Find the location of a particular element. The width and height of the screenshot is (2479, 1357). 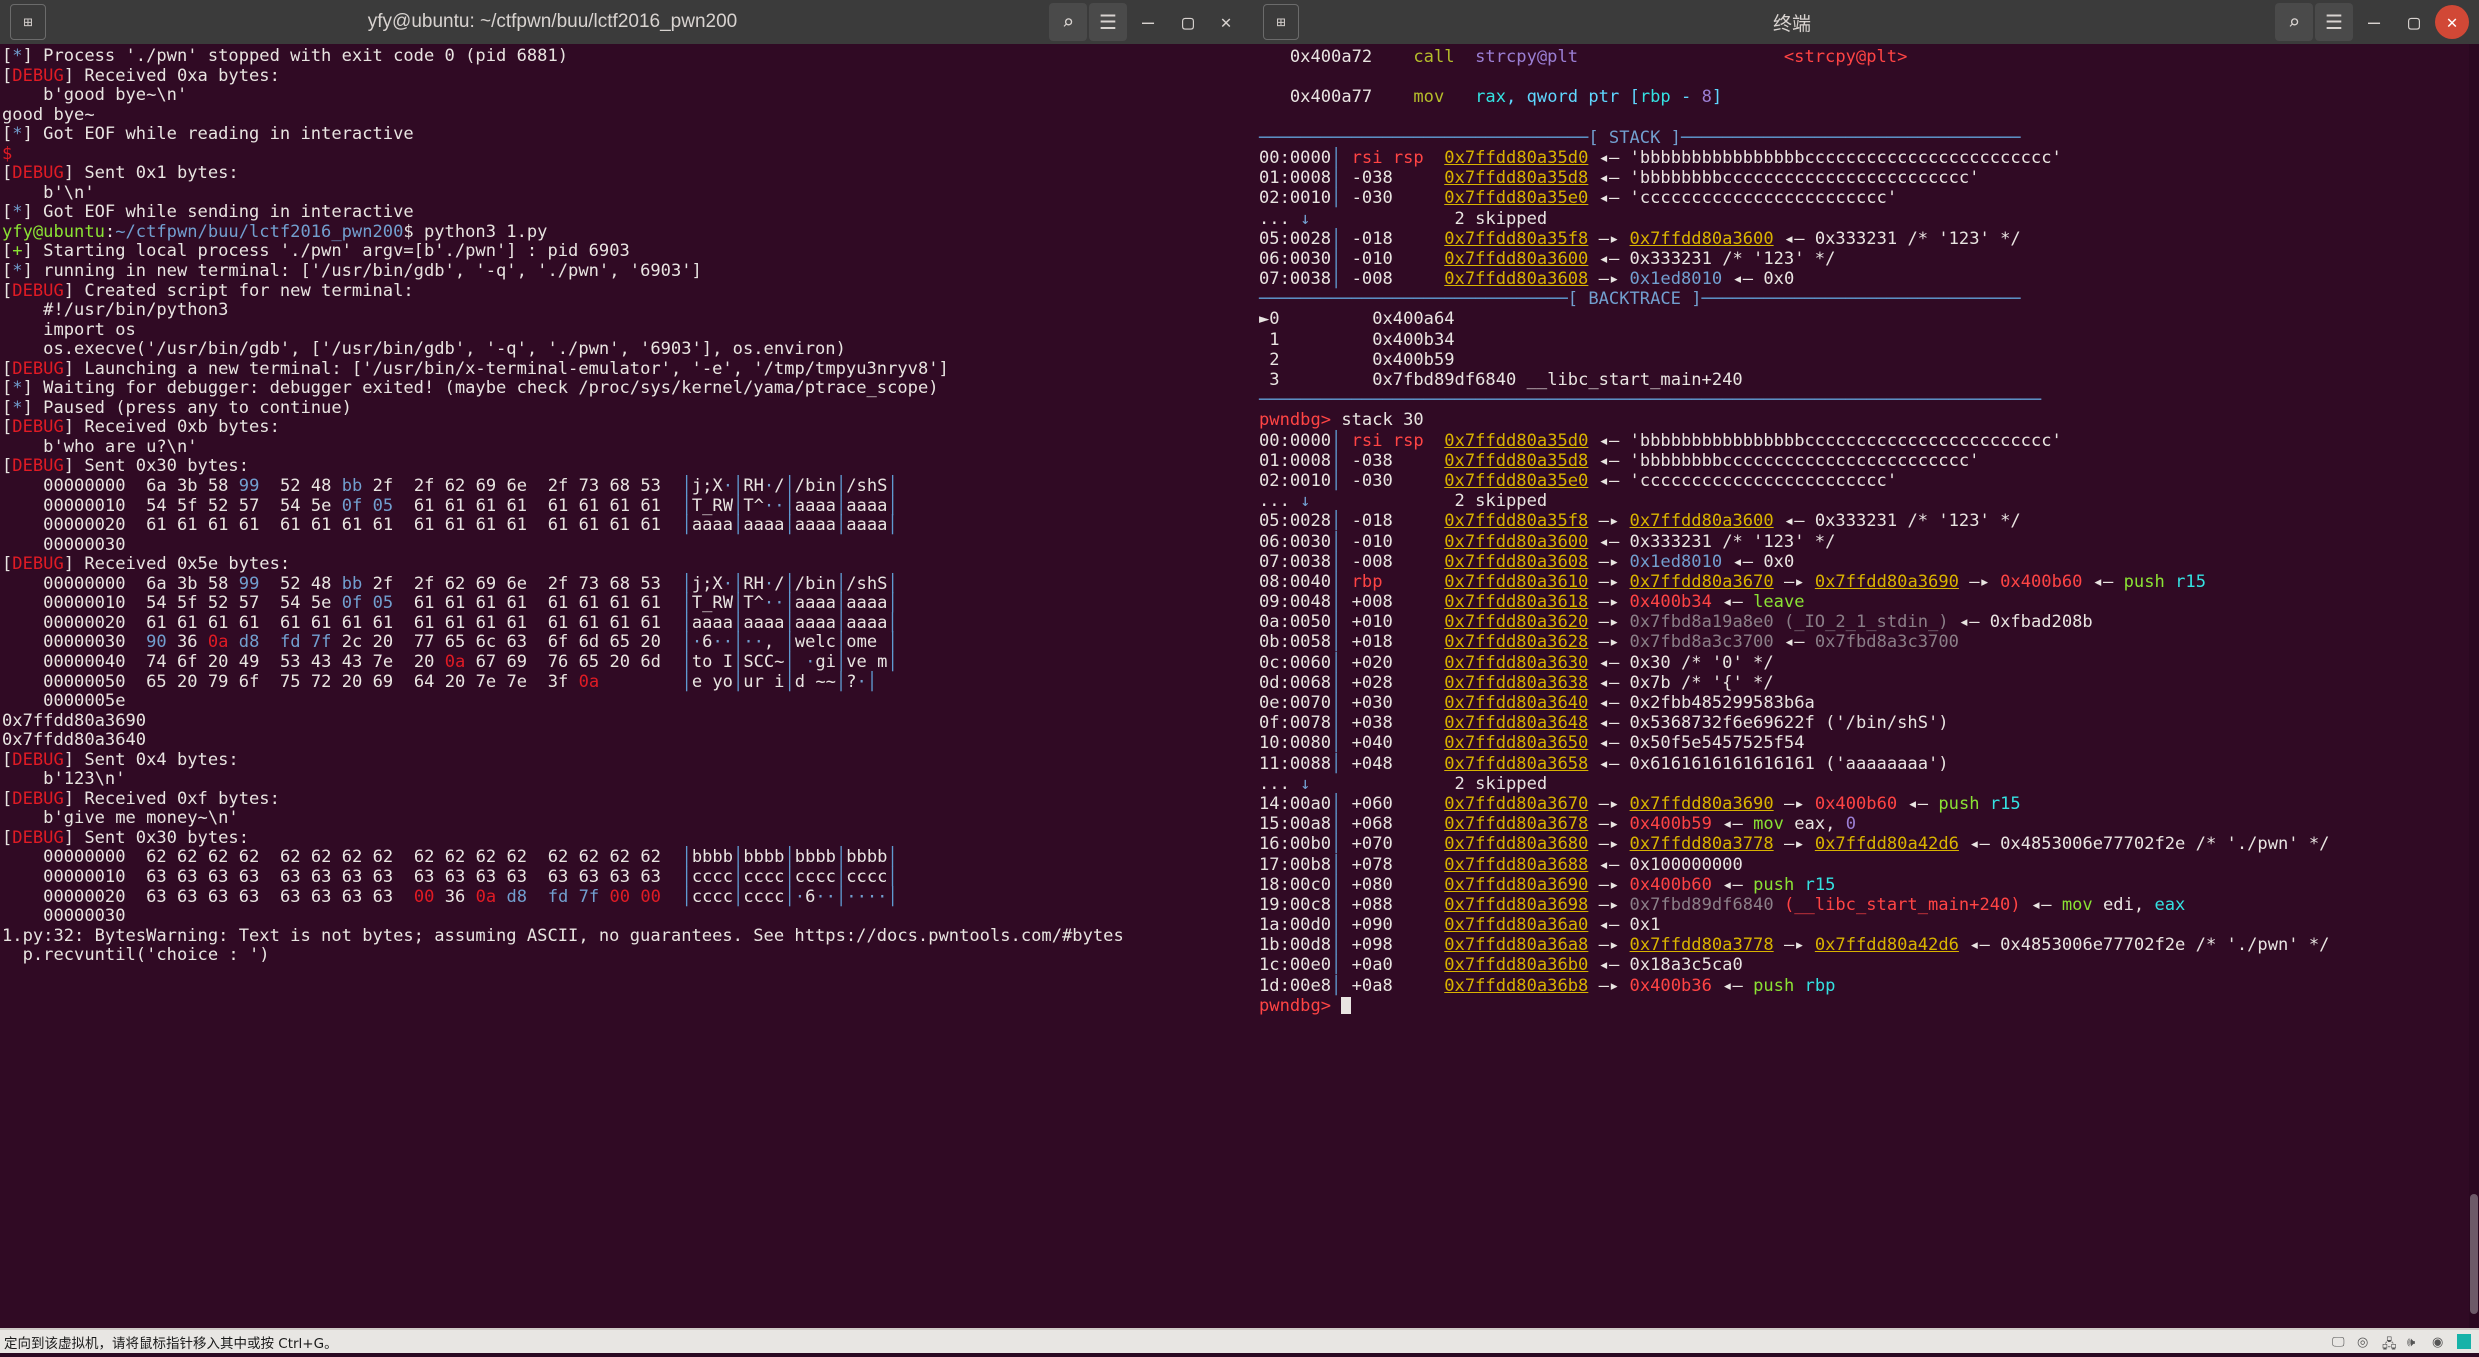

terminal-line: b'good bye~\n' is located at coordinates (95, 95).